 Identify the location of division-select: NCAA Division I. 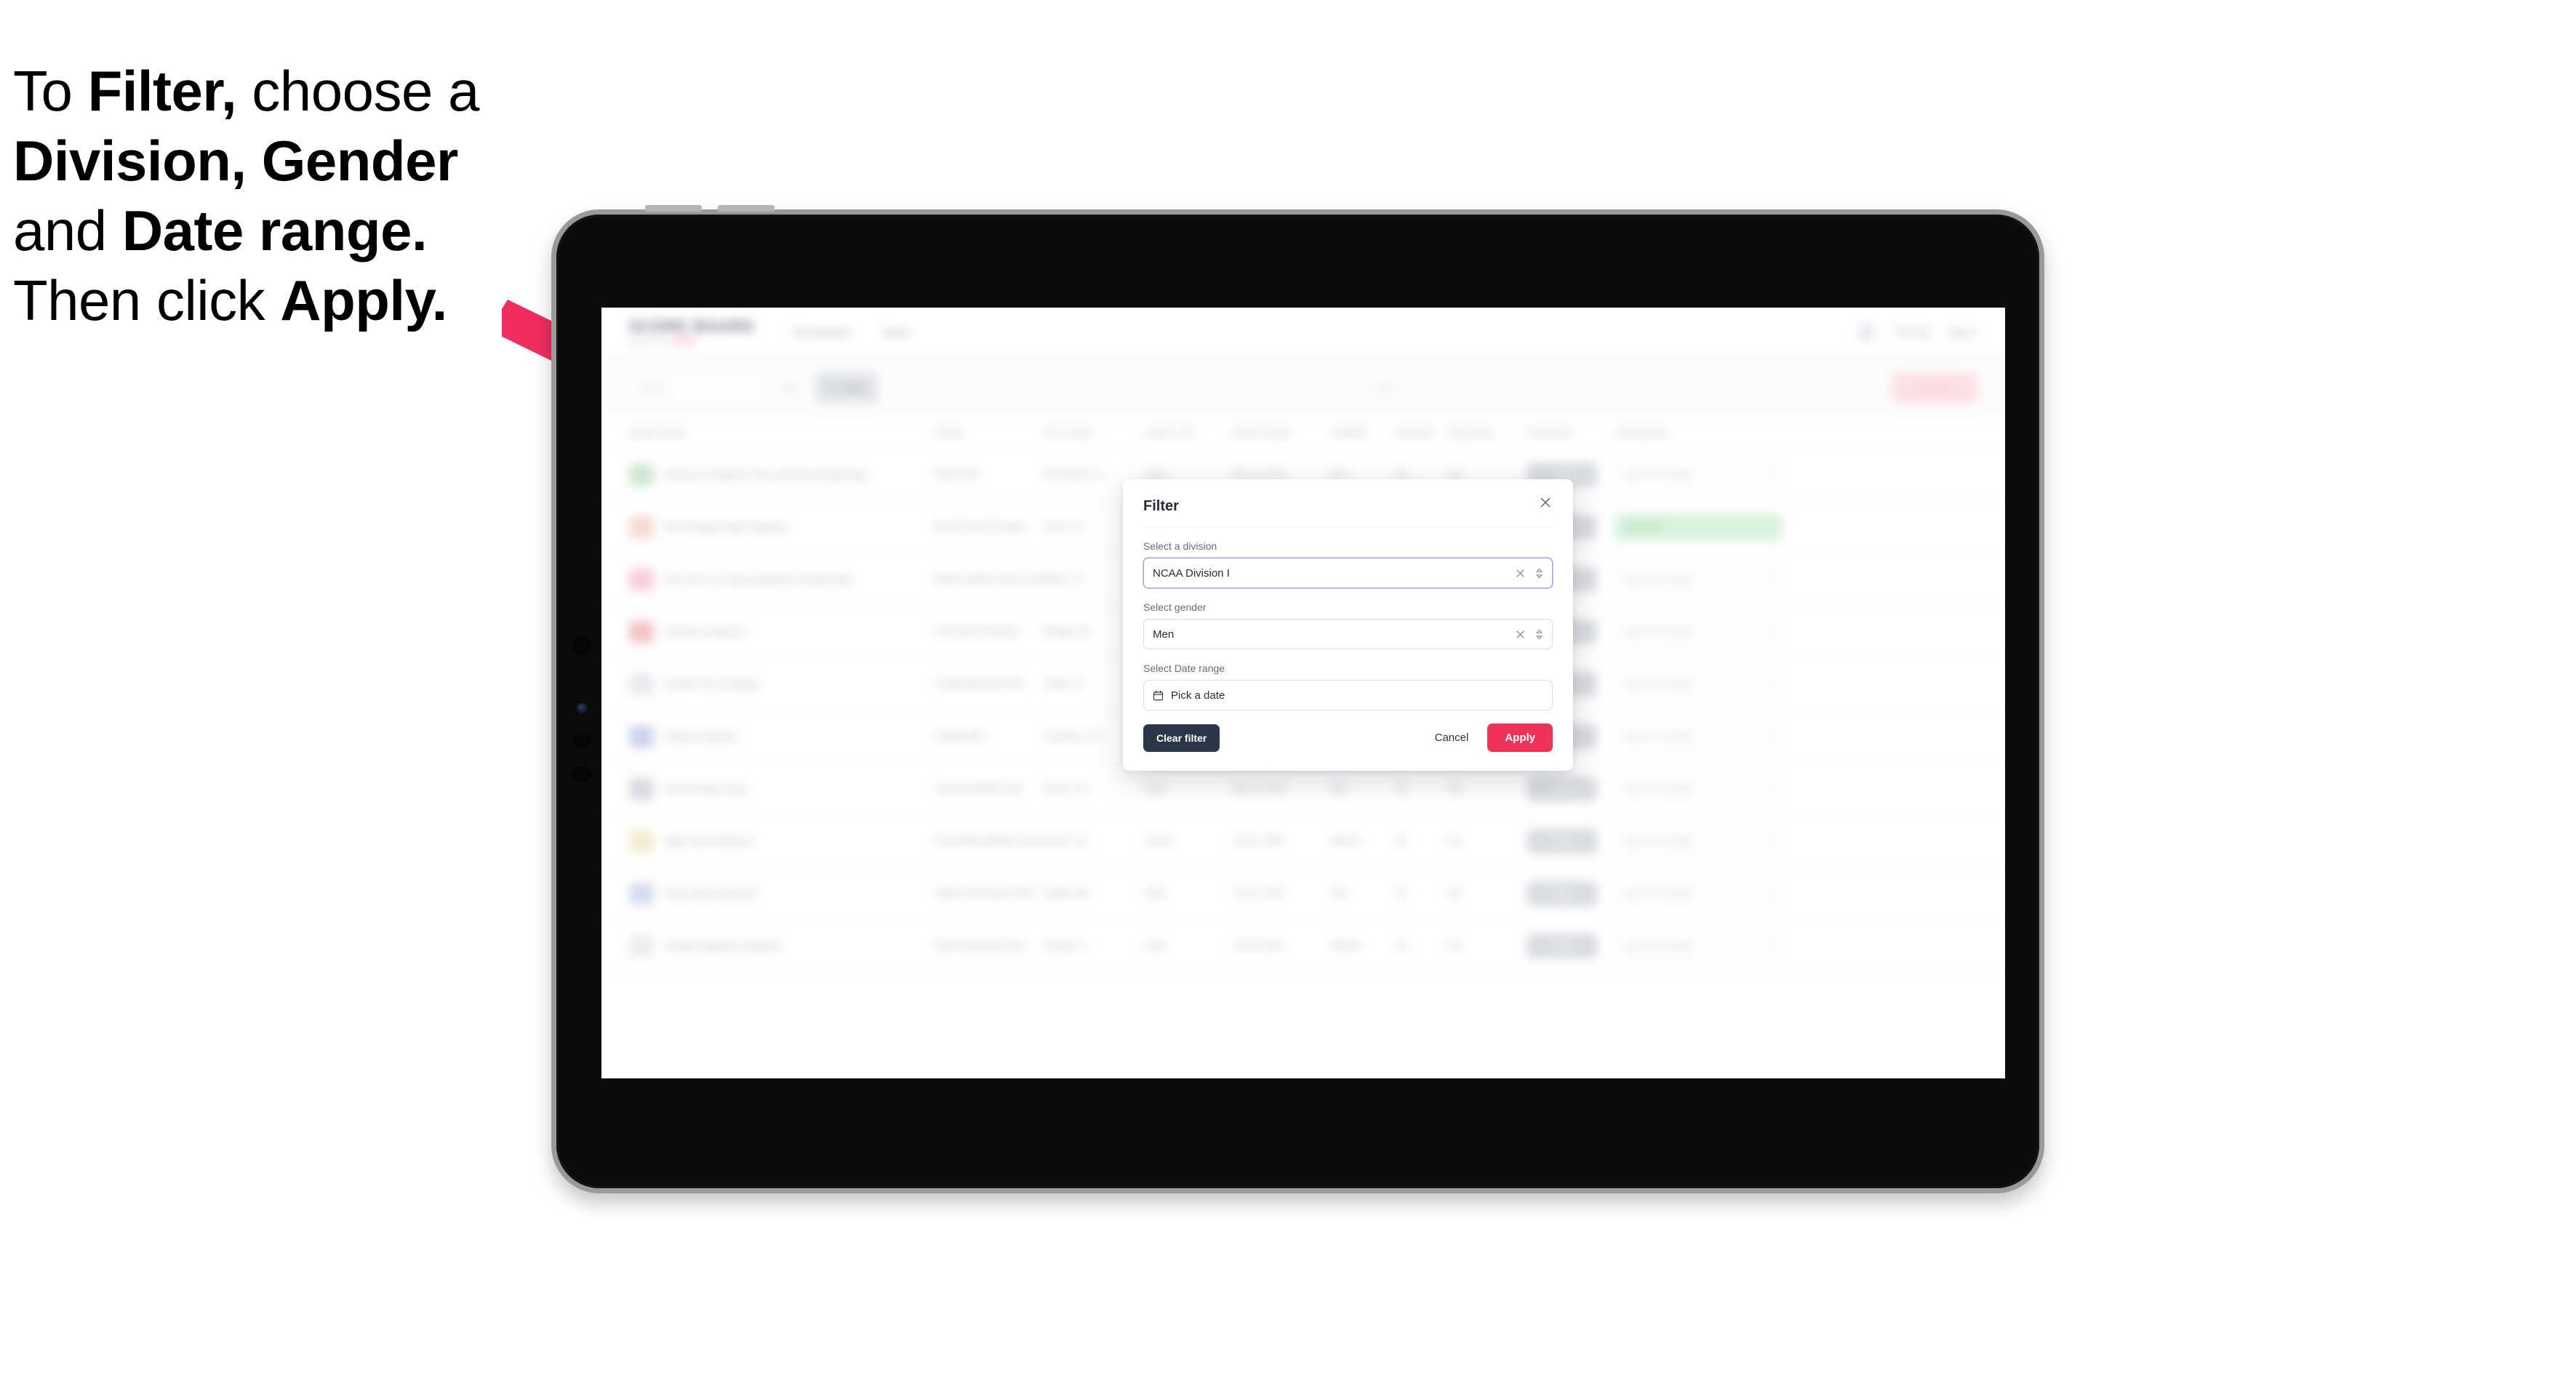
(1348, 573).